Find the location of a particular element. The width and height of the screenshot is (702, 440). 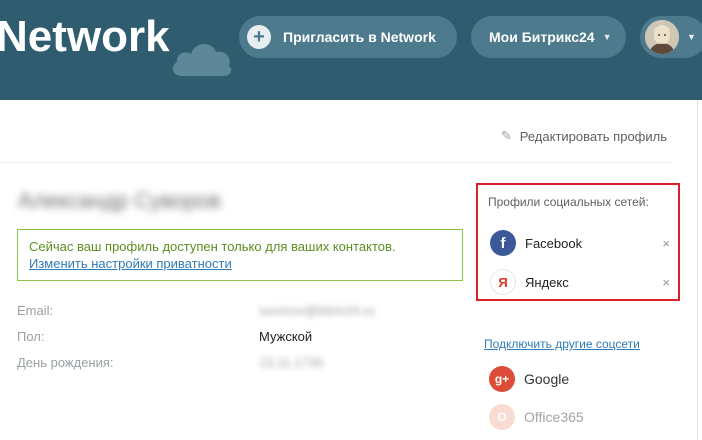

privacy-settings-link: Изменить настройки приватности is located at coordinates (130, 263).